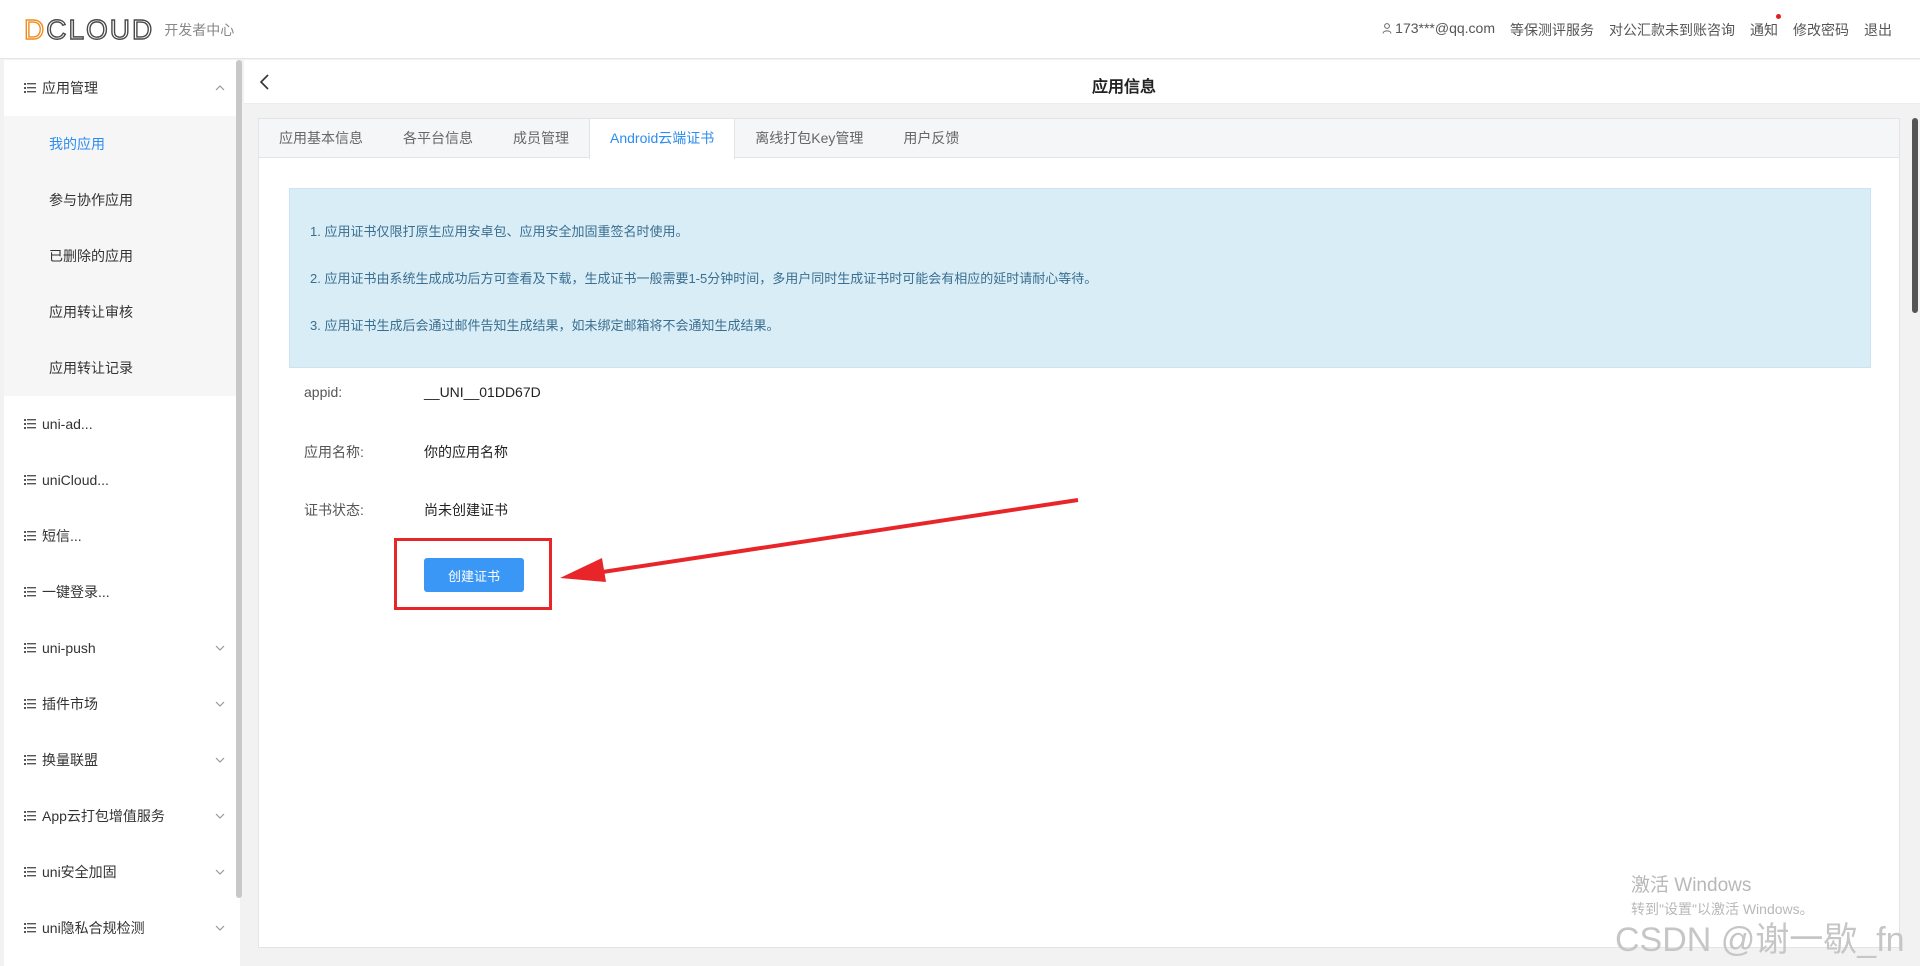 The image size is (1920, 966). What do you see at coordinates (69, 648) in the screenshot?
I see `sidebar-group-label: uni-push` at bounding box center [69, 648].